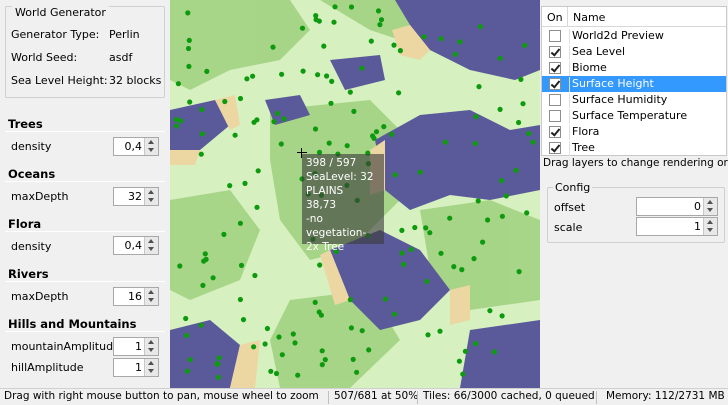  What do you see at coordinates (325, 191) in the screenshot?
I see `tooltip-line: PLAINS` at bounding box center [325, 191].